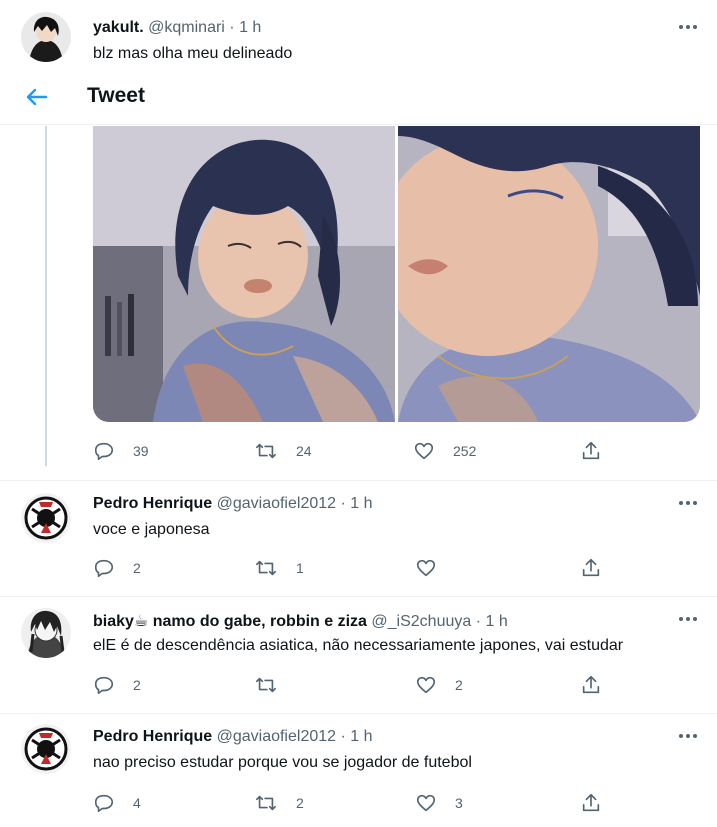  Describe the element at coordinates (186, 27) in the screenshot. I see `author-handle: @kqminari` at that location.